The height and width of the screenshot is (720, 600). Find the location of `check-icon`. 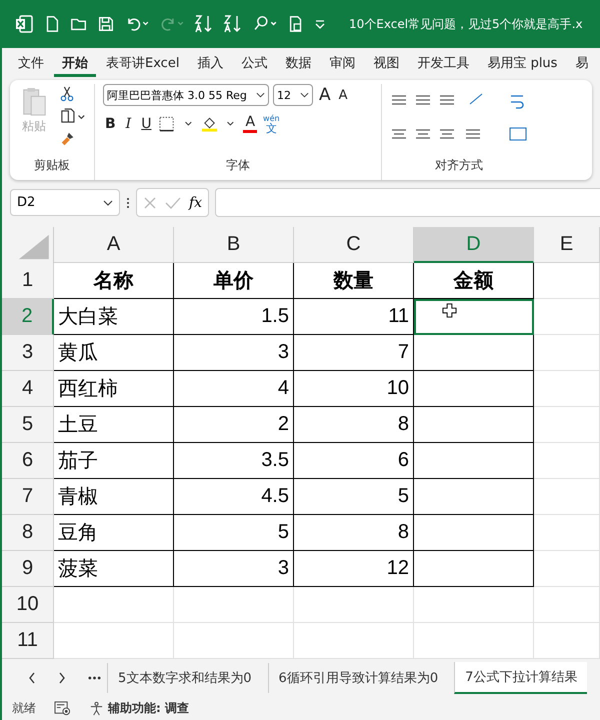

check-icon is located at coordinates (173, 203).